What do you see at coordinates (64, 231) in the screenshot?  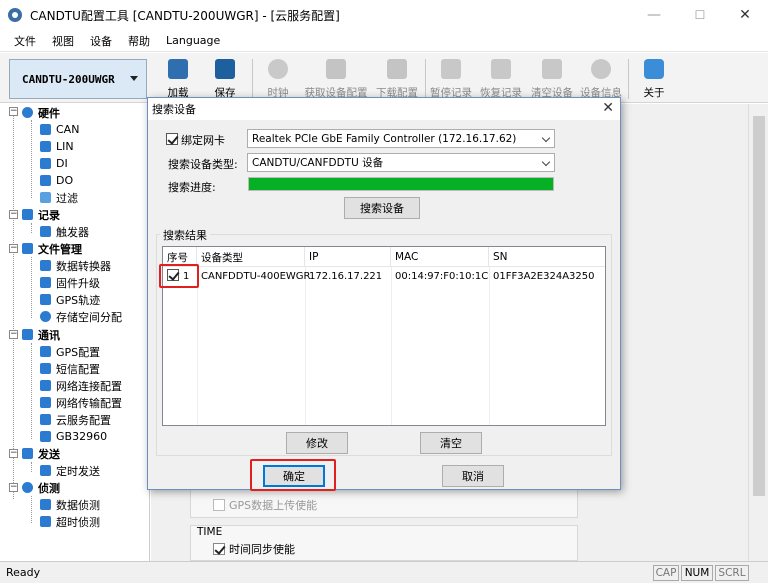 I see `tree-item-trigger: 触发器` at bounding box center [64, 231].